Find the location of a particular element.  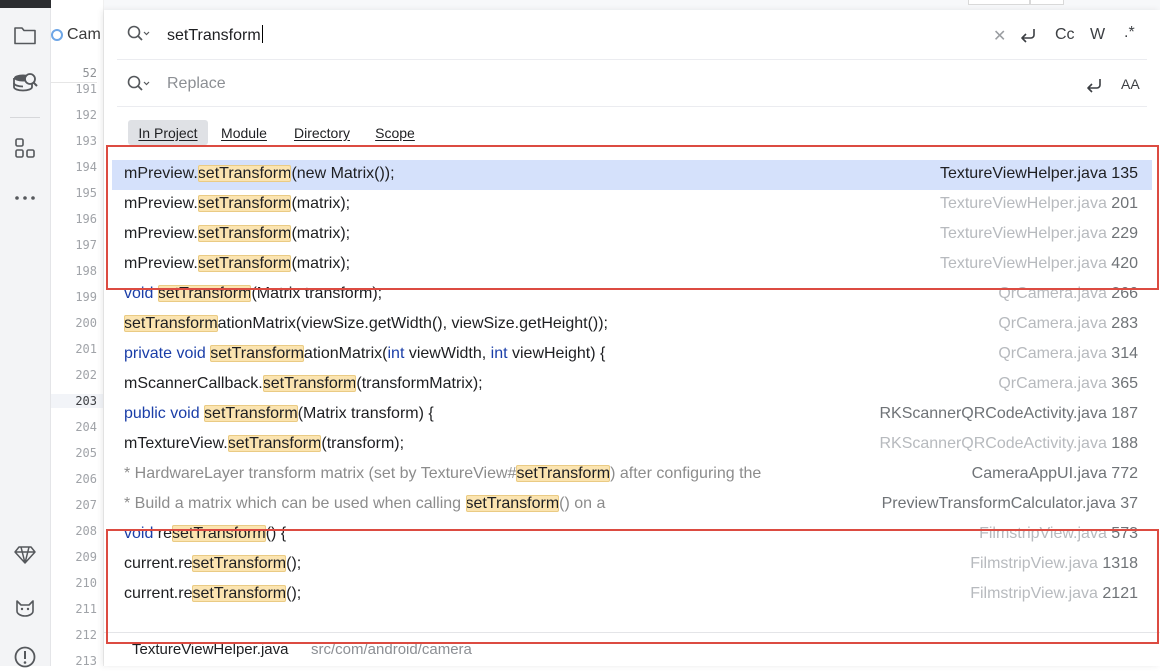

code-fragment: (); is located at coordinates (294, 593).